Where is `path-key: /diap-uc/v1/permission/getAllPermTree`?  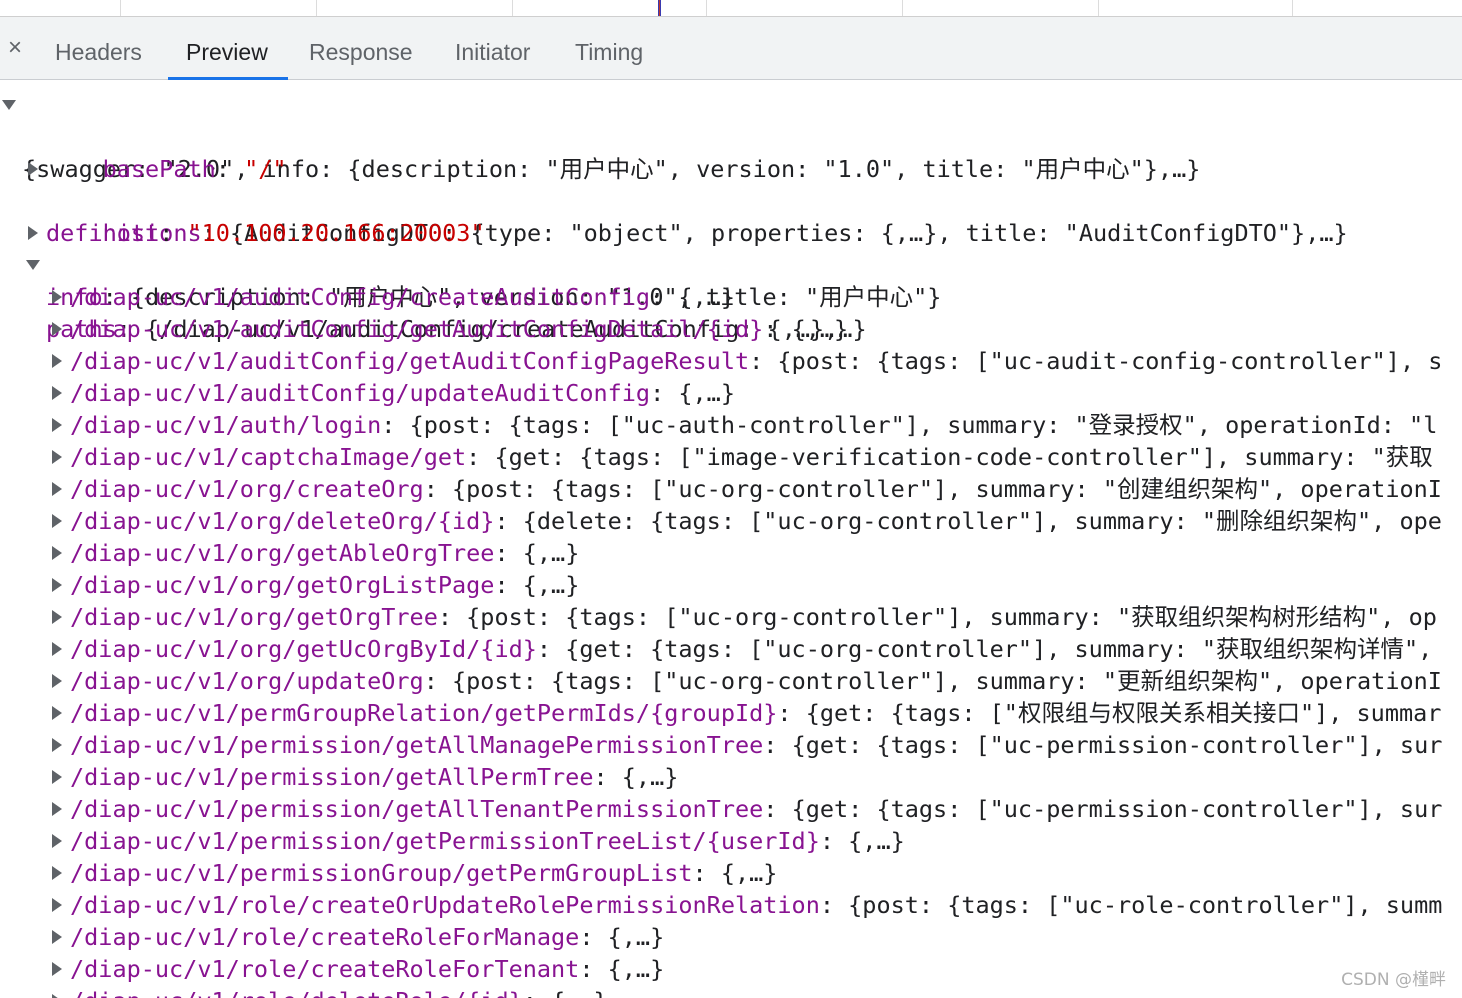
path-key: /diap-uc/v1/permission/getAllPermTree is located at coordinates (332, 777).